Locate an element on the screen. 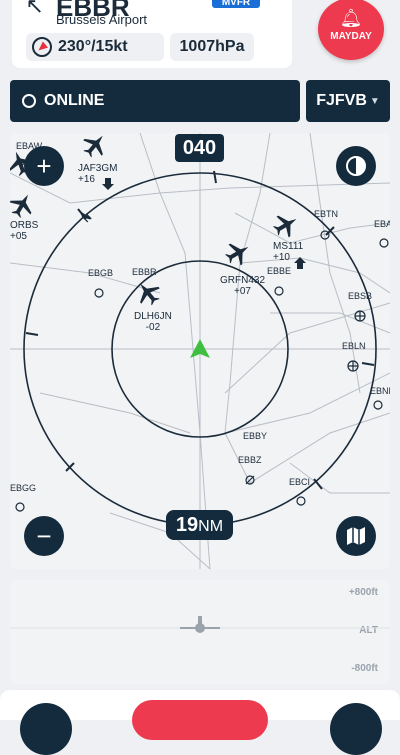  traffic-alt: +05 is located at coordinates (18, 236).